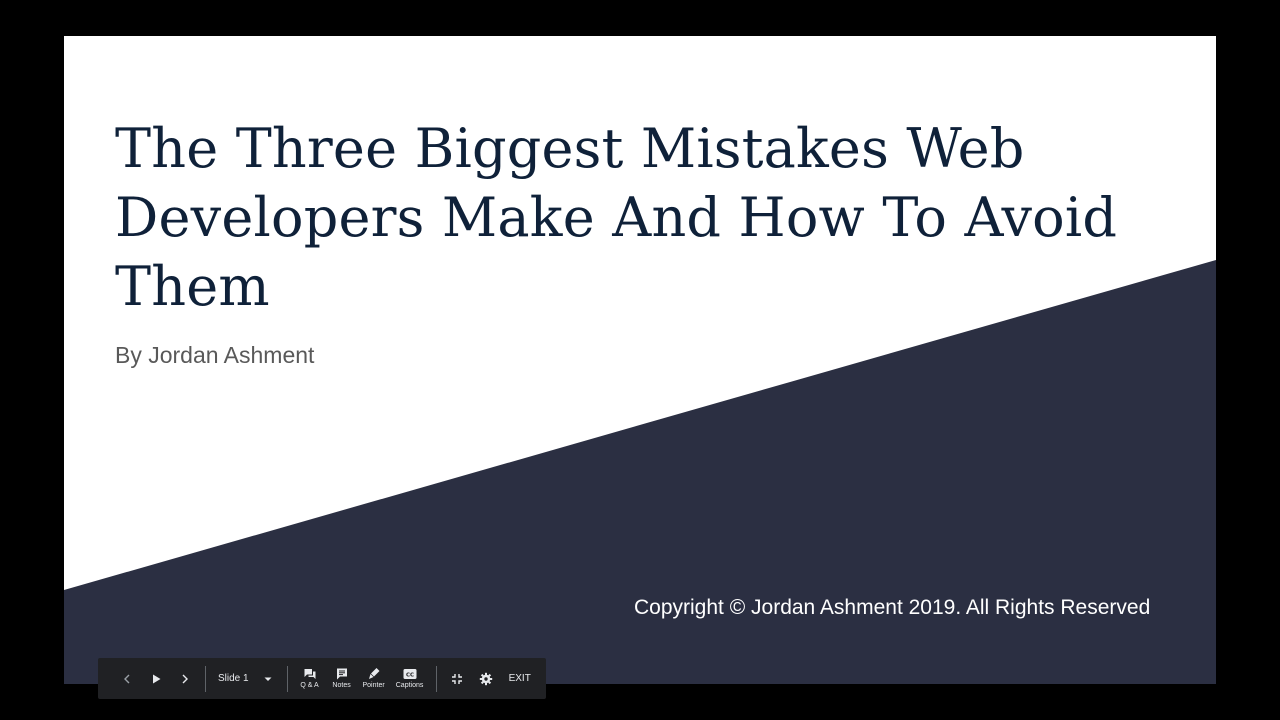 The image size is (1280, 720). I want to click on qa-icon, so click(310, 674).